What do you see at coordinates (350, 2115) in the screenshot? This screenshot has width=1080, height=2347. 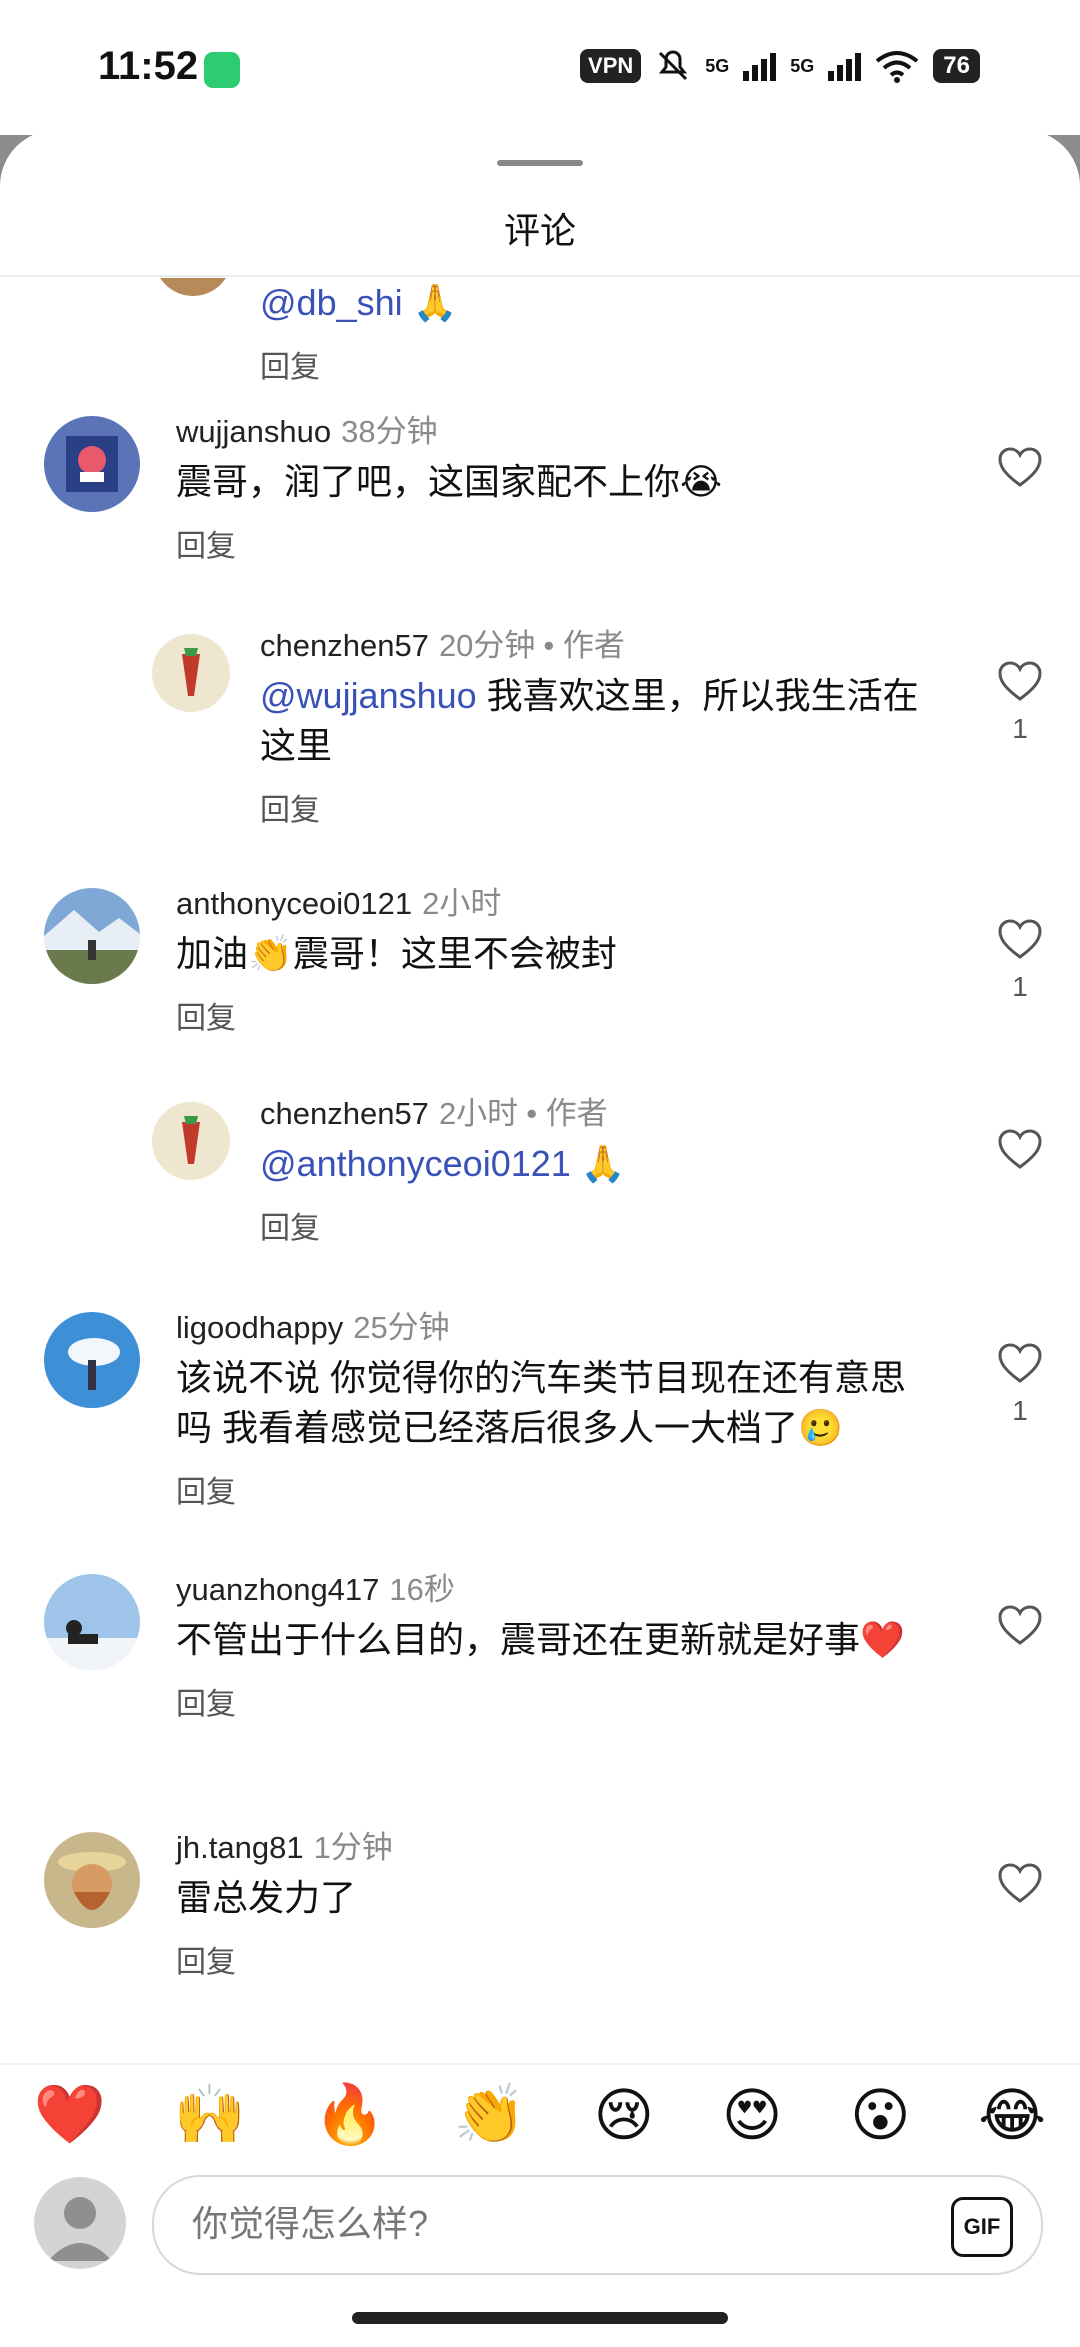 I see `reaction-fire: 🔥` at bounding box center [350, 2115].